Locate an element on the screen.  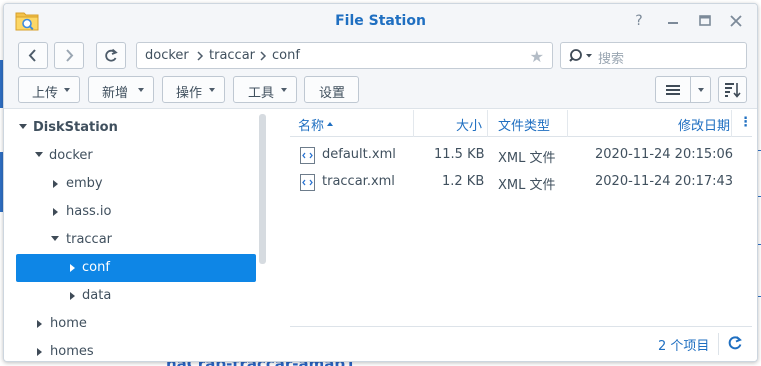
tools-label: 工具 is located at coordinates (261, 93).